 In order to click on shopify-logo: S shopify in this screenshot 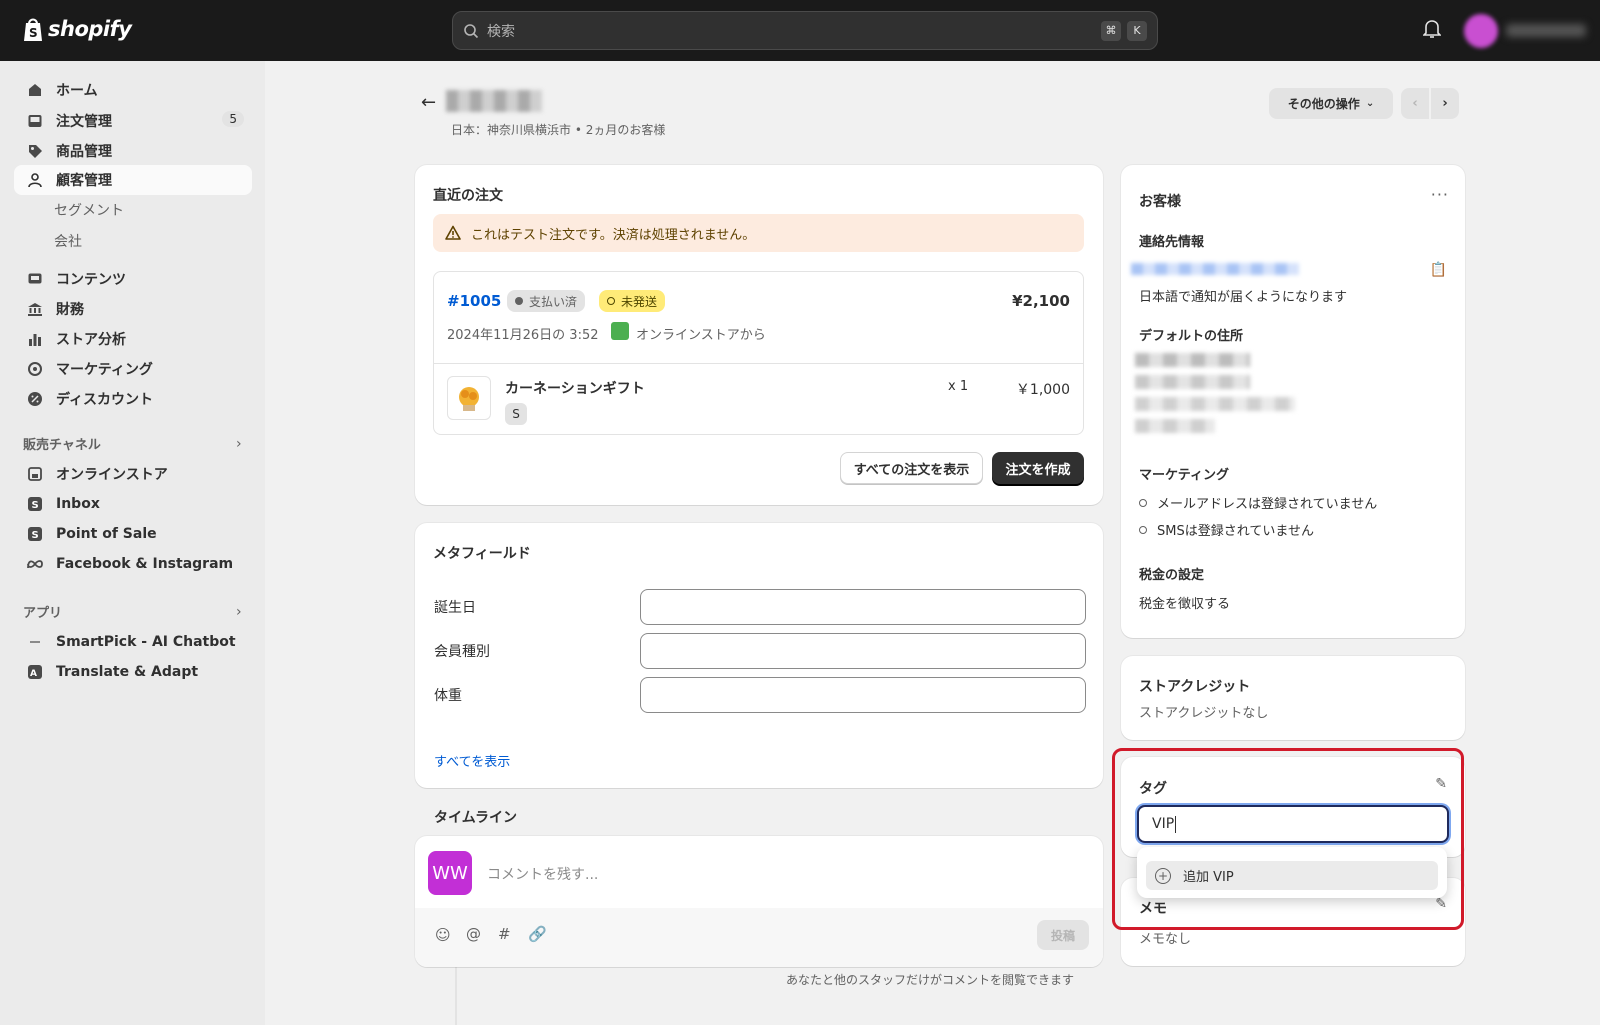, I will do `click(77, 29)`.